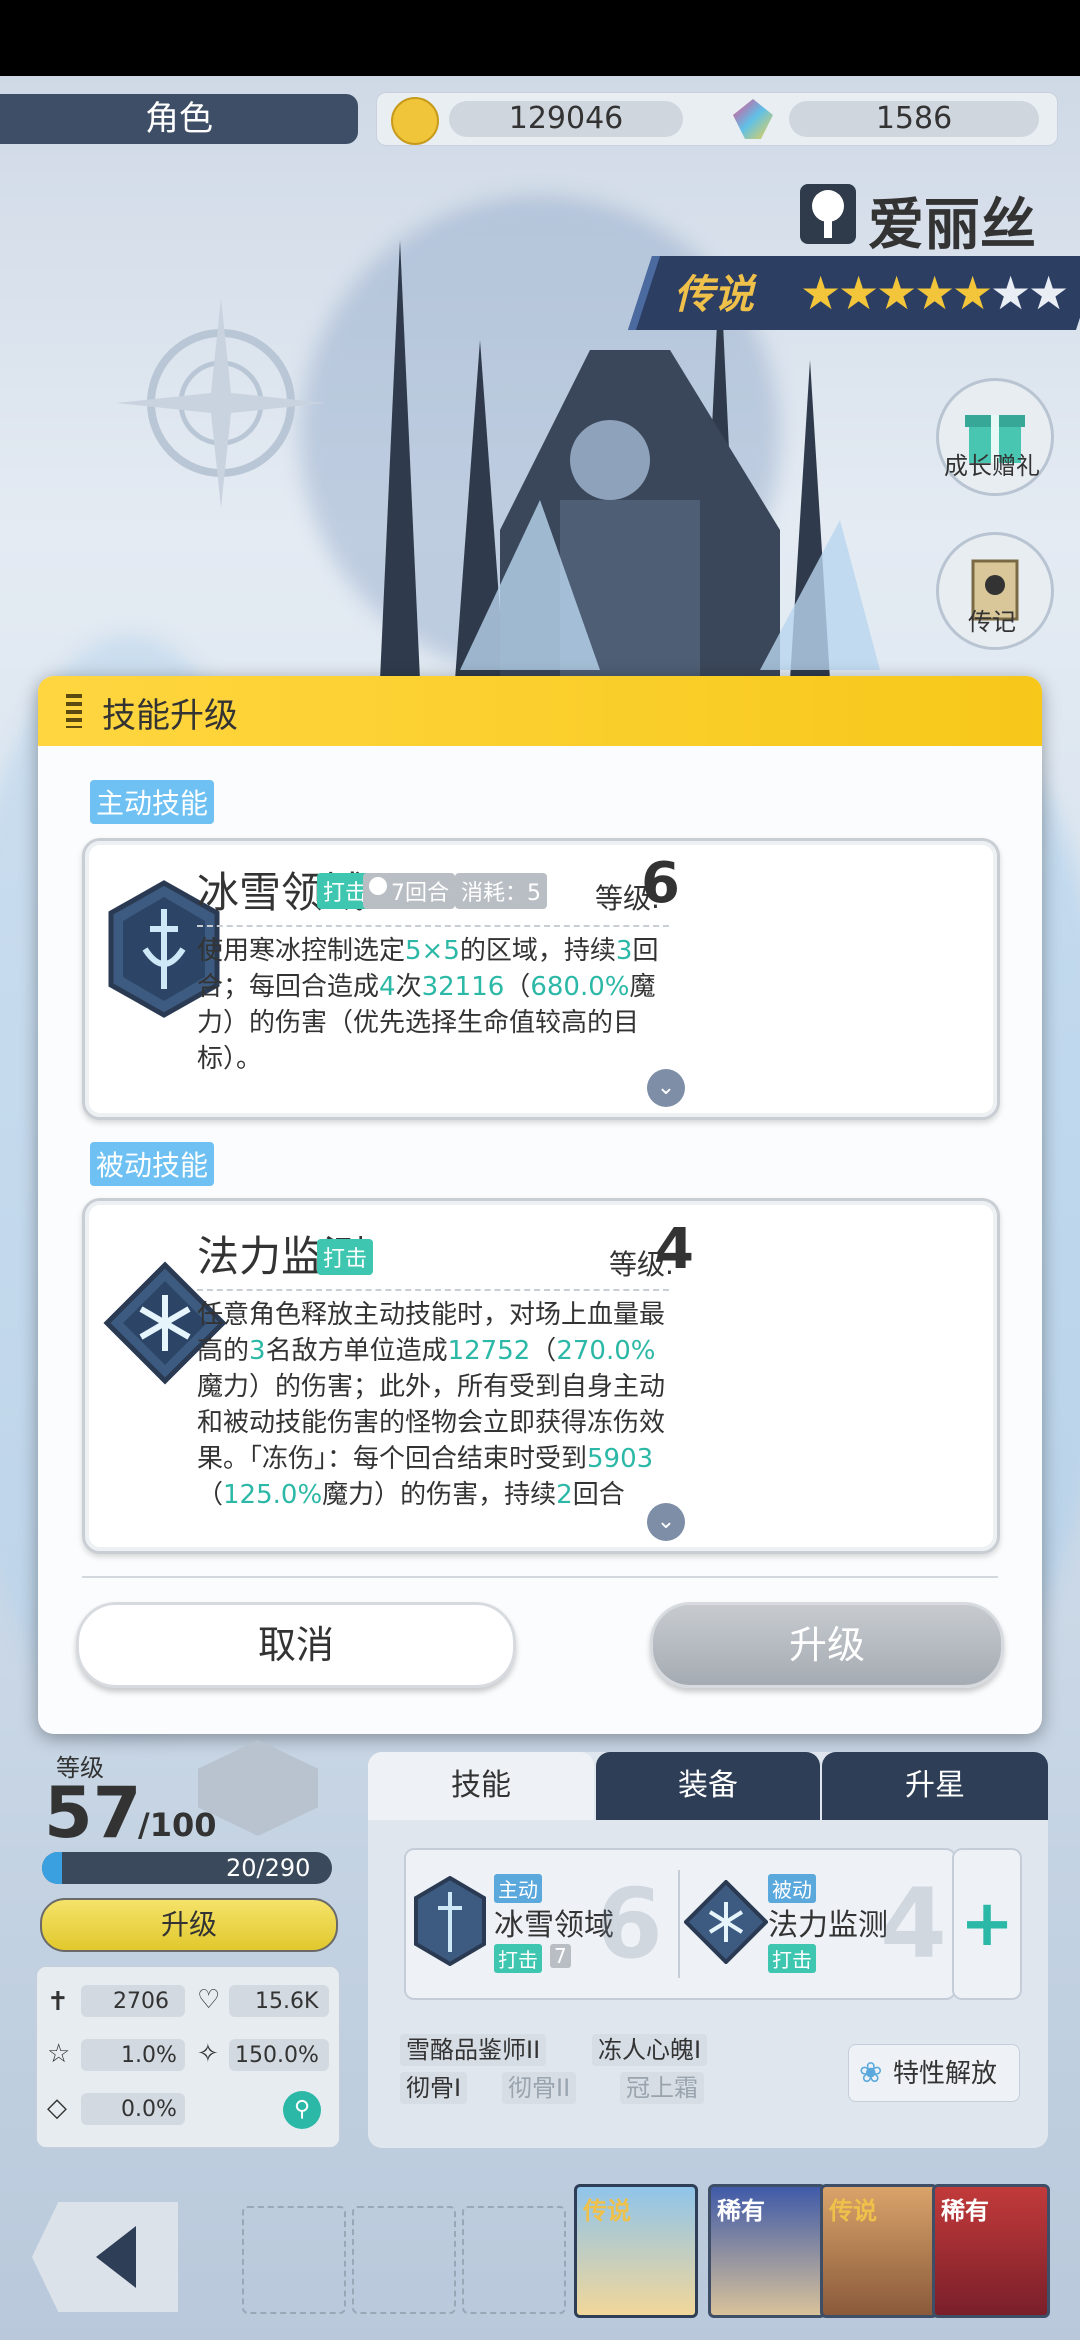  Describe the element at coordinates (828, 1925) in the screenshot. I see `passive-slot-name: 法力监测` at that location.